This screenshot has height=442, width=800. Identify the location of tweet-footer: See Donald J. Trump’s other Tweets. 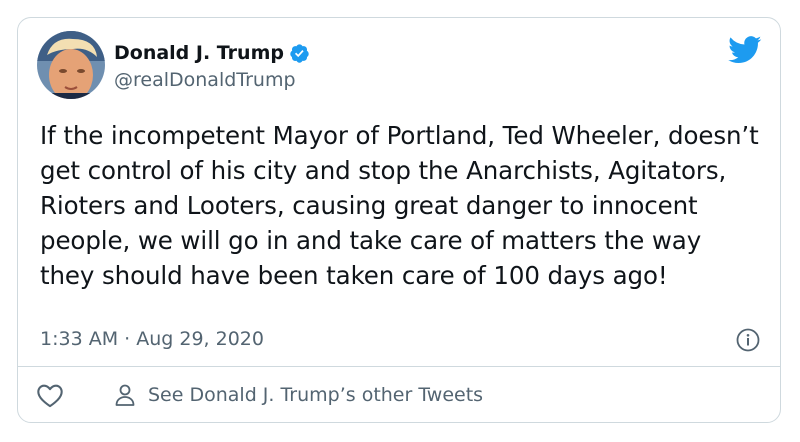
(259, 395).